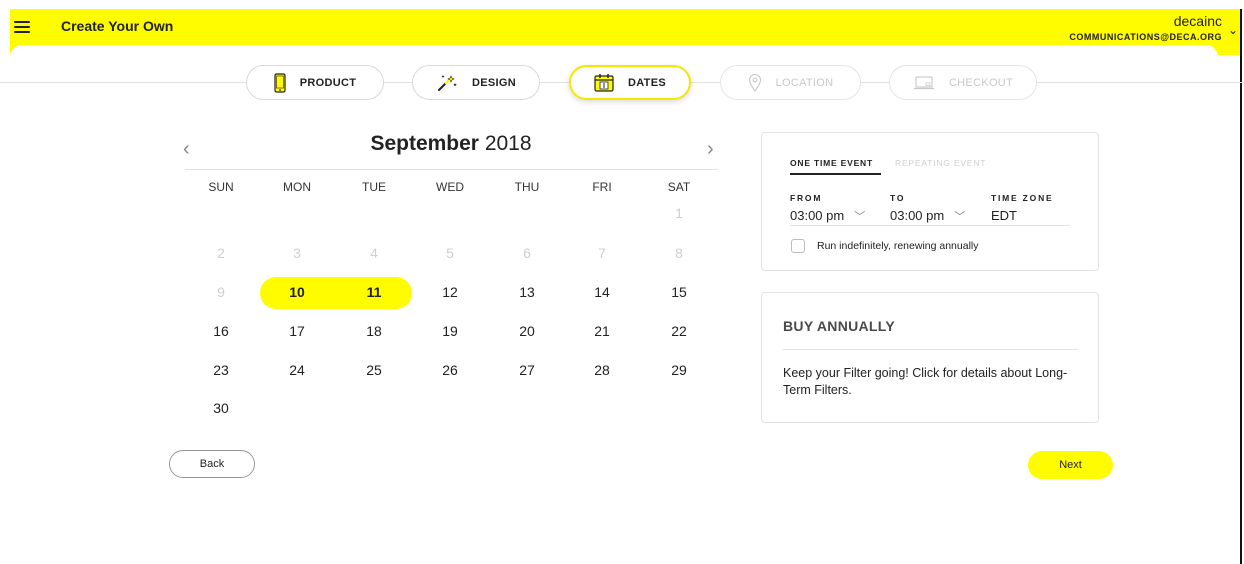  Describe the element at coordinates (22, 27) in the screenshot. I see `hamburger-menu-icon` at that location.